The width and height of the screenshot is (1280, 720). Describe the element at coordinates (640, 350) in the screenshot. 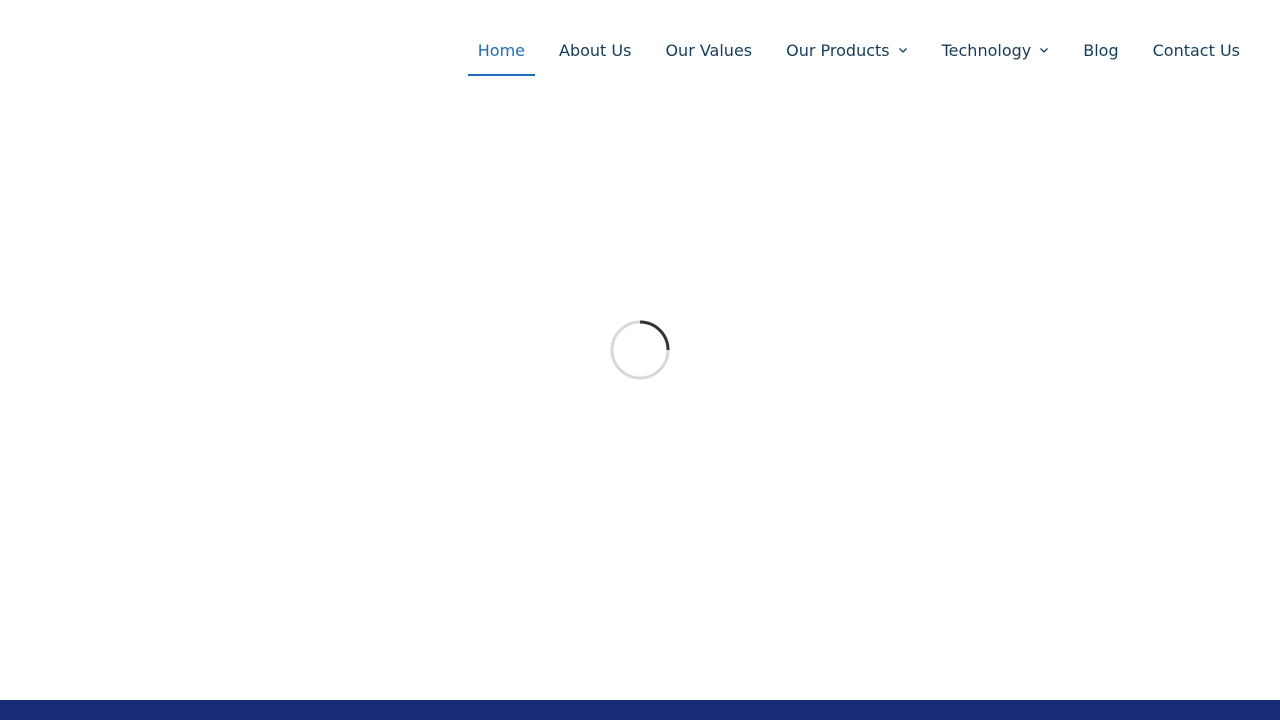

I see `loading-spinner-icon` at that location.